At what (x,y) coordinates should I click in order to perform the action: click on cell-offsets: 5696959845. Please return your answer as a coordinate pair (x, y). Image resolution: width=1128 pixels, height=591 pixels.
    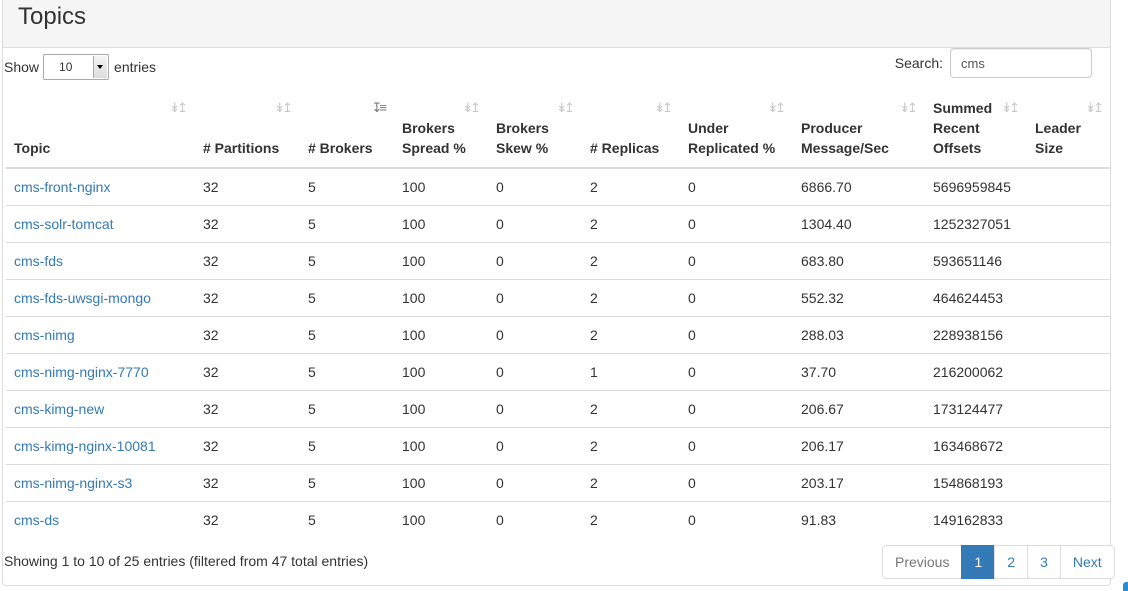
    Looking at the image, I should click on (972, 187).